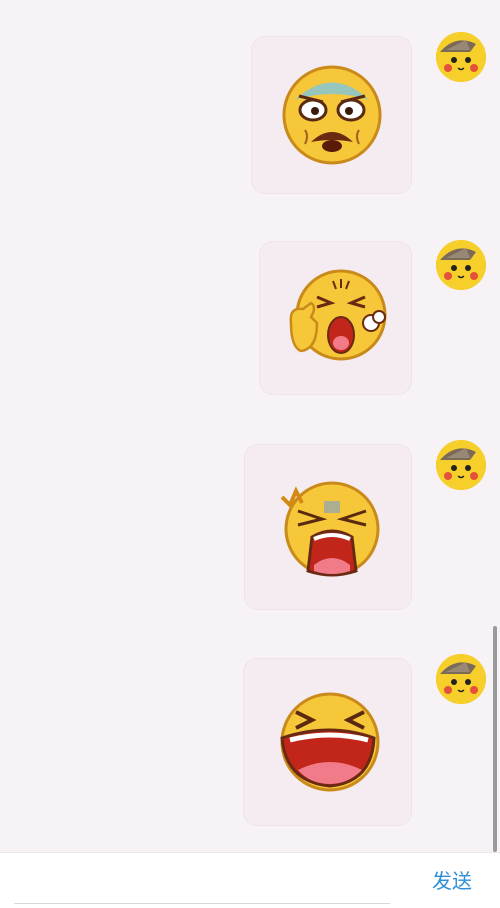 This screenshot has height=908, width=500. I want to click on scrollbar-thumb, so click(495, 739).